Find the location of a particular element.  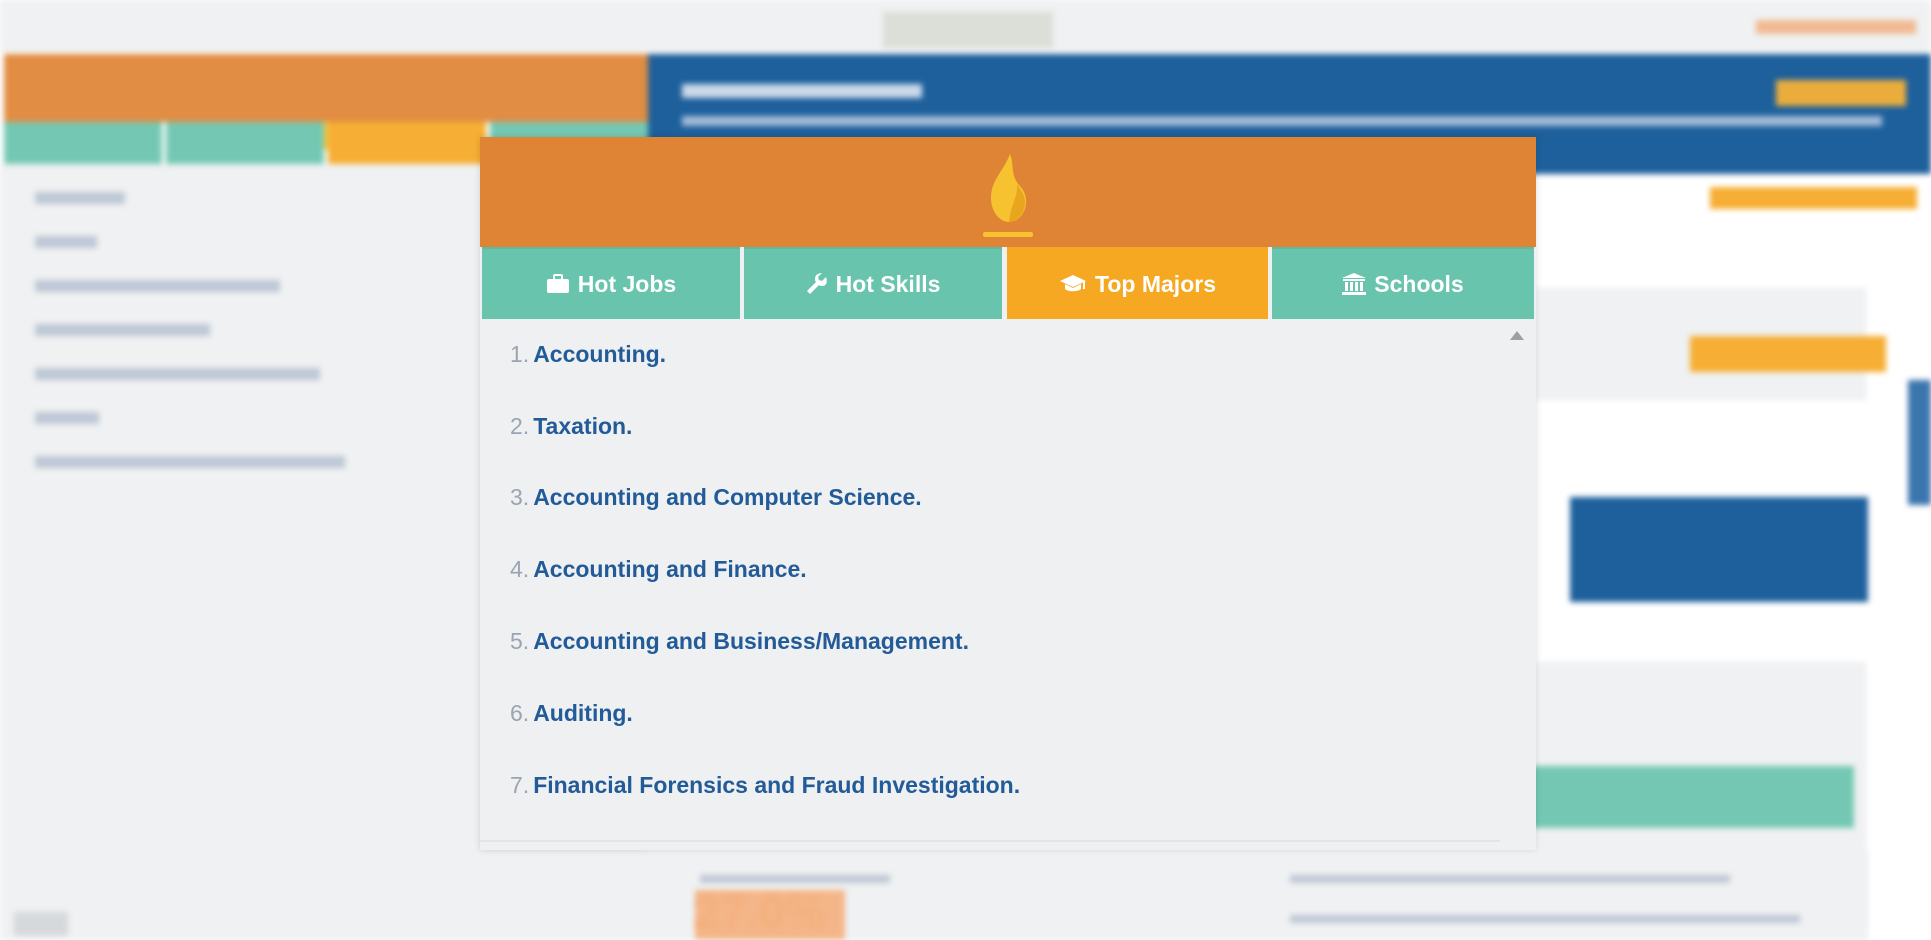

list-item: 1. Accounting. is located at coordinates (588, 354).